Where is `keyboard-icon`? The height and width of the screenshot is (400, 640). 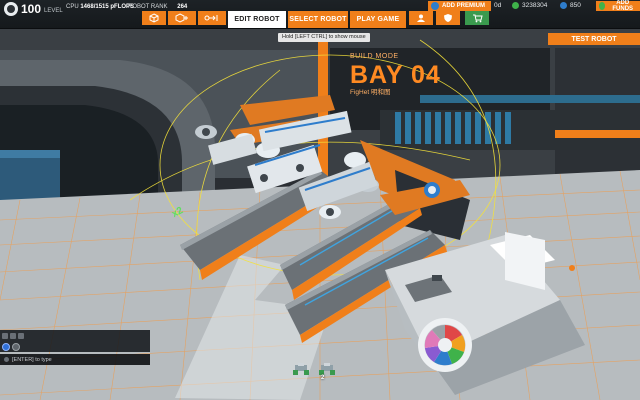 keyboard-icon is located at coordinates (6, 359).